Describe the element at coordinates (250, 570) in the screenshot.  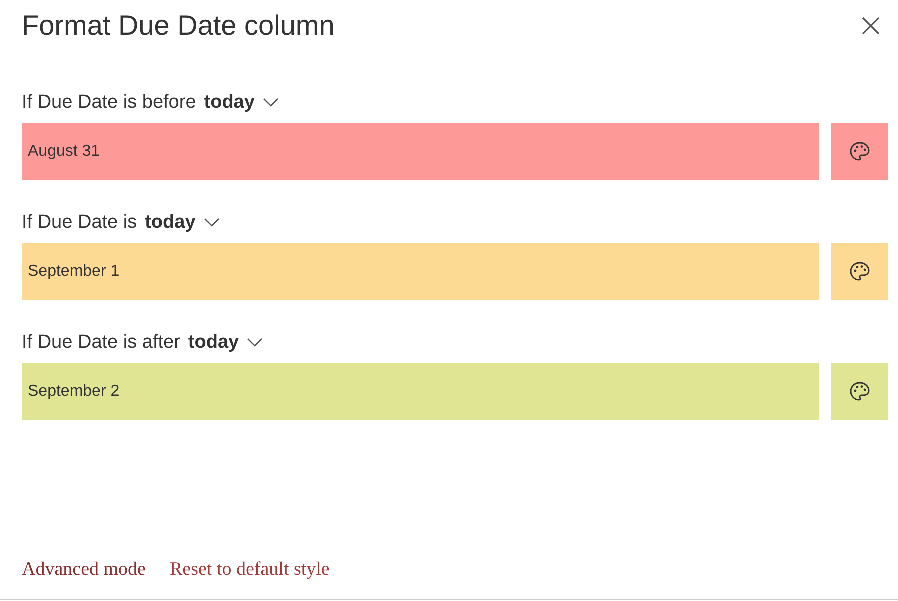
I see `text-link: Reset to default style` at that location.